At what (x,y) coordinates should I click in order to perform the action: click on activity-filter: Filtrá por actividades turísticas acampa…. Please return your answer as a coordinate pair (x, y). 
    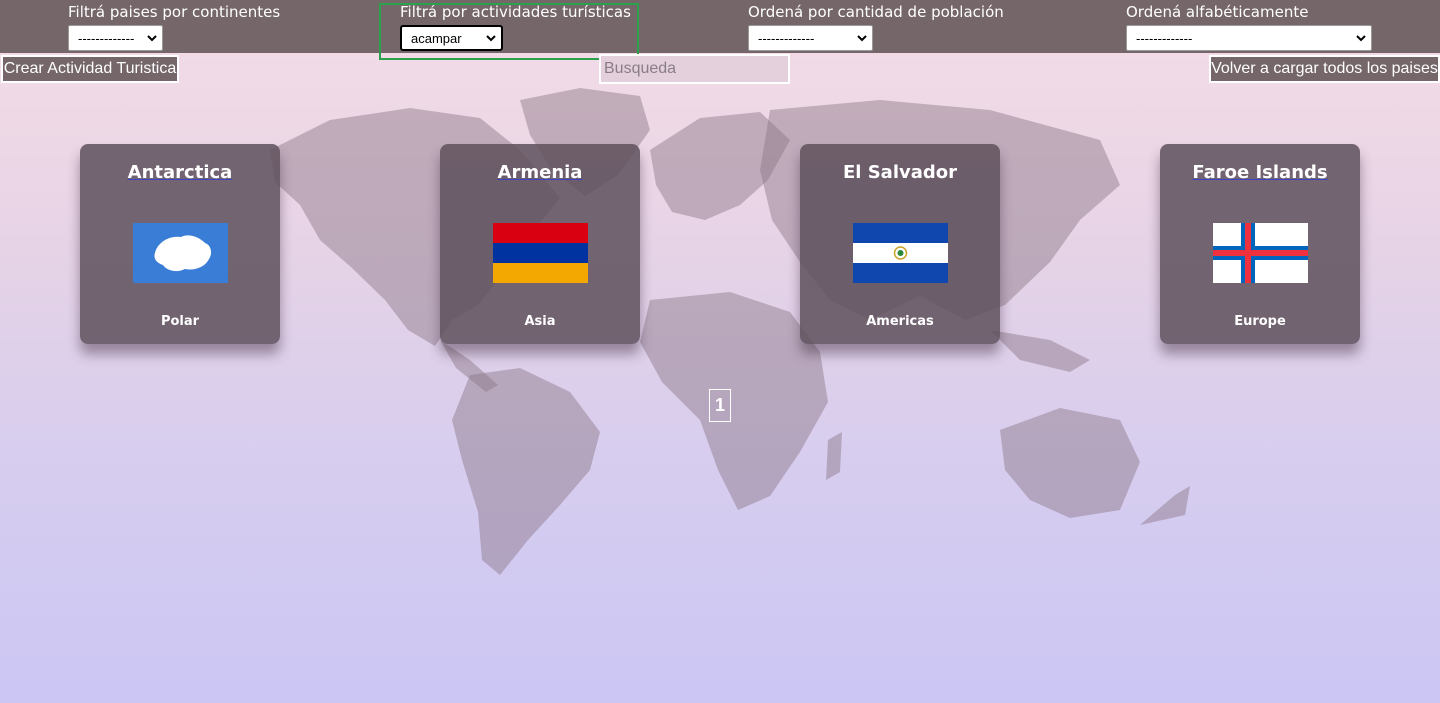
    Looking at the image, I should click on (515, 27).